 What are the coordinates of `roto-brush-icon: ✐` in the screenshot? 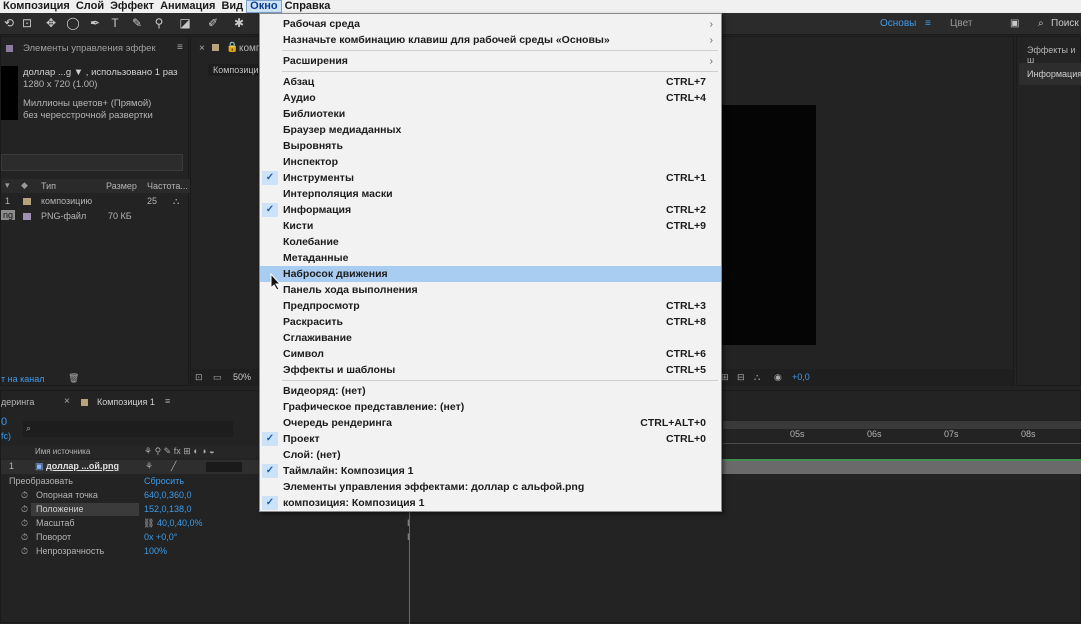 It's located at (213, 23).